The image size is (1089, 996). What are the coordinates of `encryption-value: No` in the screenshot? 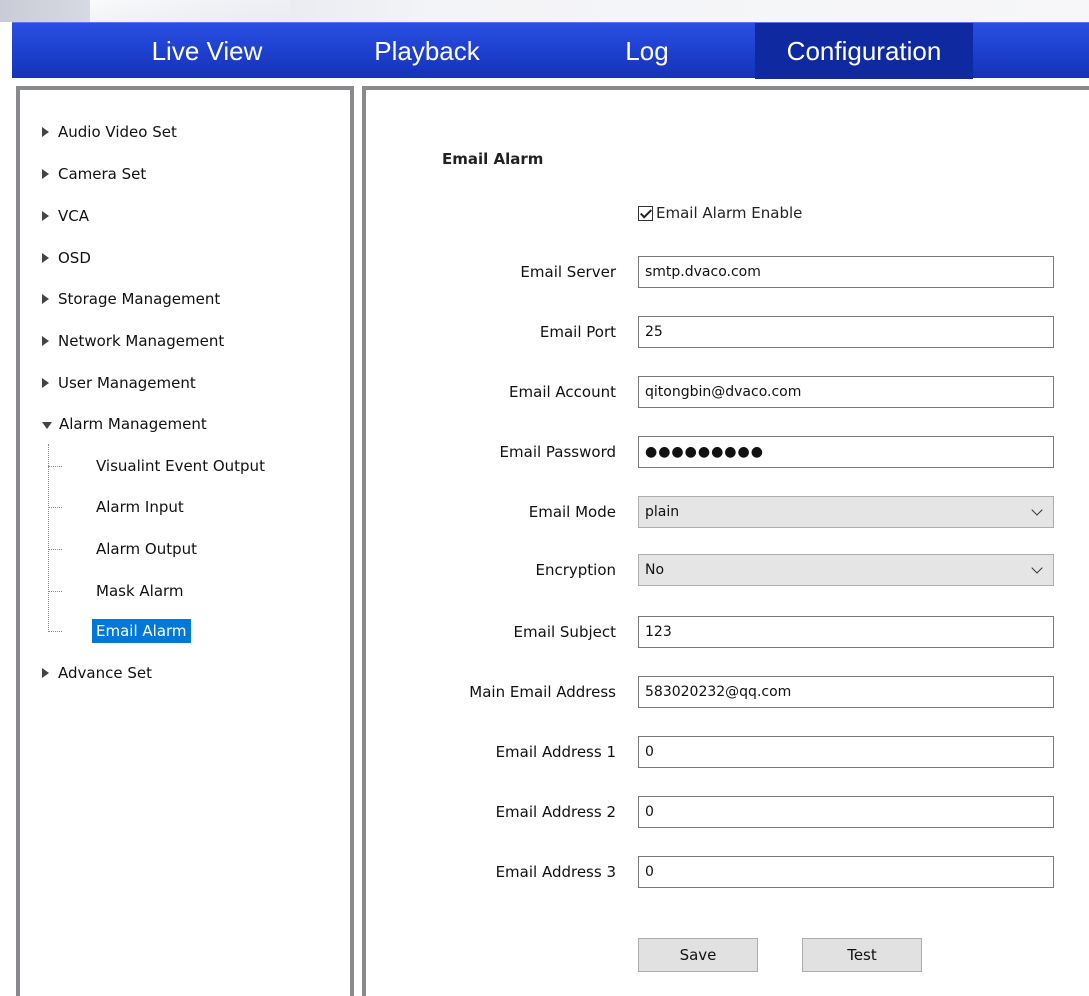 It's located at (655, 570).